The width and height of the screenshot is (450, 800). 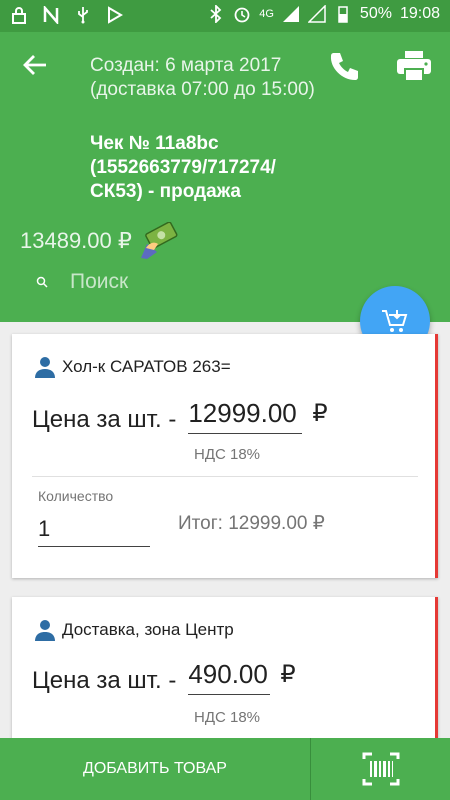 I want to click on bottom-action-bar: ДОБАВИТЬ ТОВАР, so click(x=225, y=769).